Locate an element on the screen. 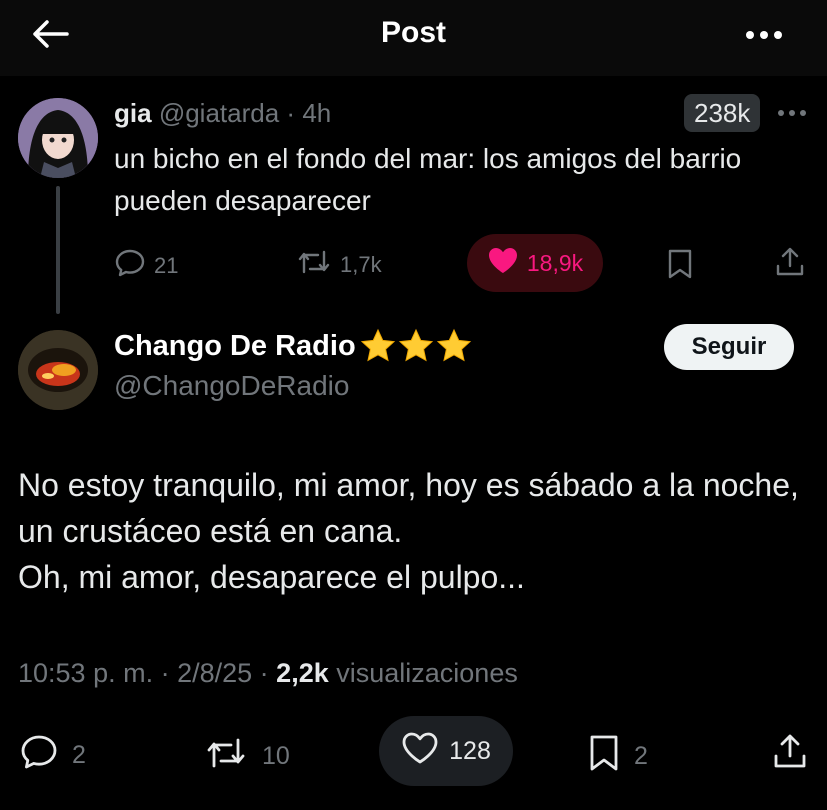  parent-repost-count: 1,7k is located at coordinates (361, 264).